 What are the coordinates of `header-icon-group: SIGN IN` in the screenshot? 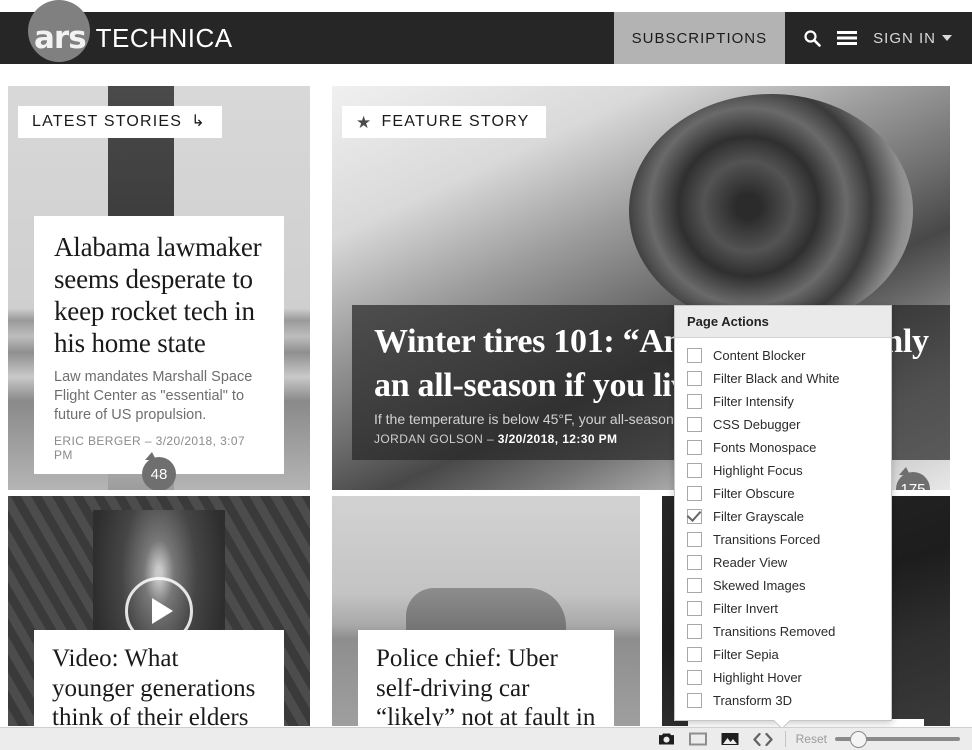 It's located at (878, 38).